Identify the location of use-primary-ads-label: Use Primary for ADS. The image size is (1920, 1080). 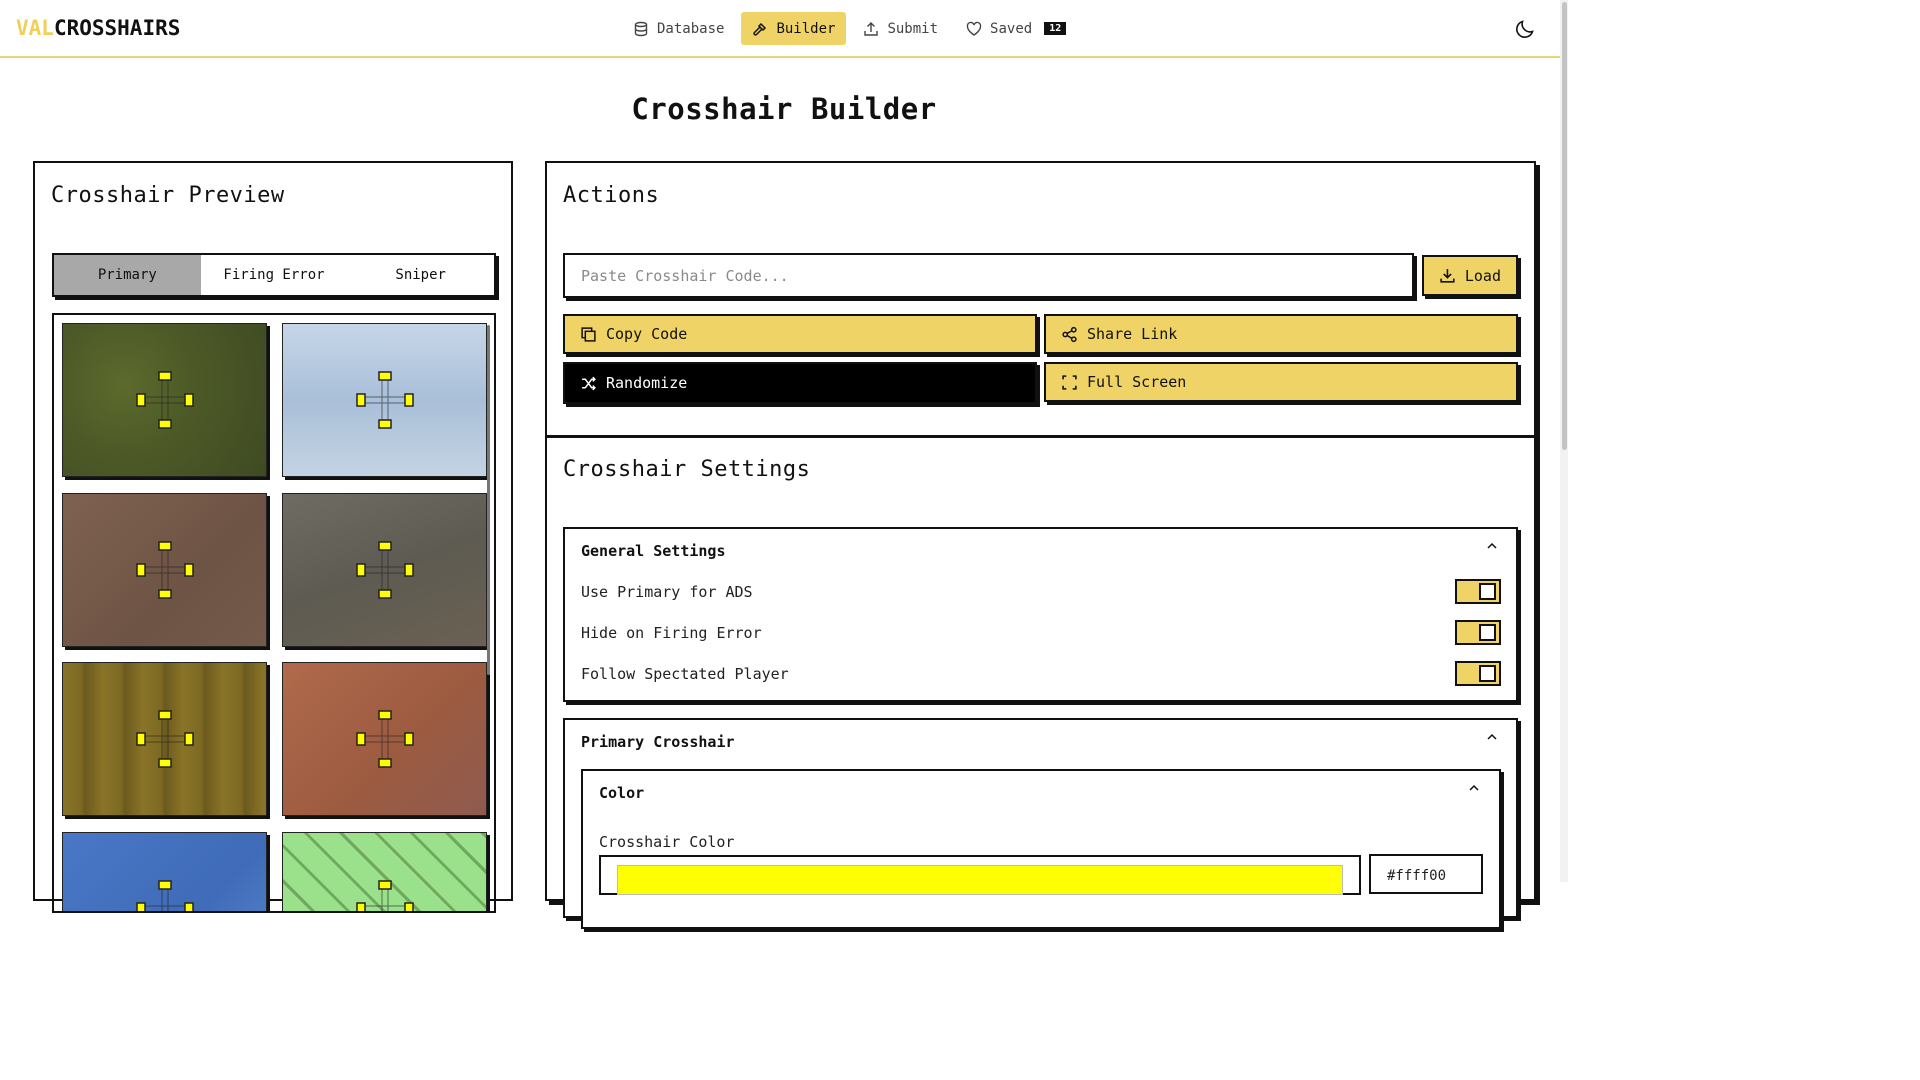
(667, 592).